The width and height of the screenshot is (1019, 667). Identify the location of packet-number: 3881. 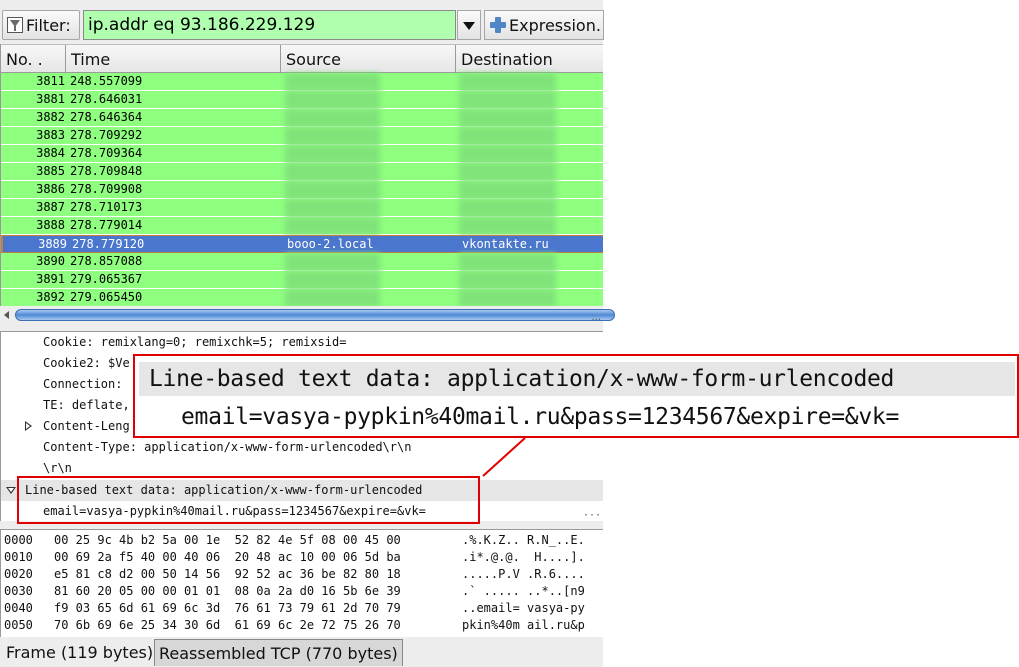
(50, 99).